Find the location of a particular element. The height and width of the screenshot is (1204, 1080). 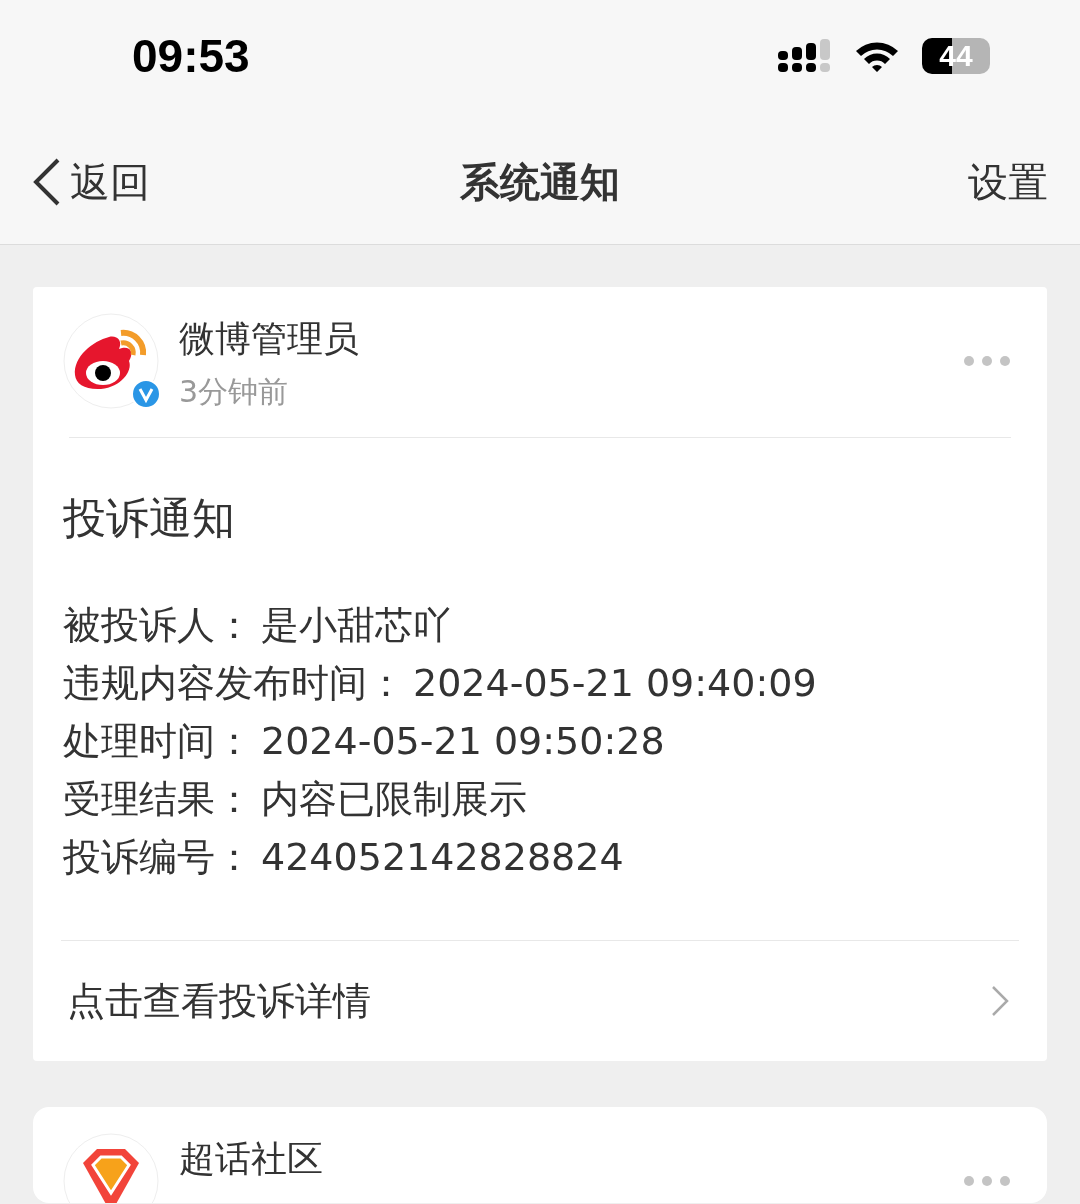

sender-name: 超话社区 is located at coordinates (251, 1159).